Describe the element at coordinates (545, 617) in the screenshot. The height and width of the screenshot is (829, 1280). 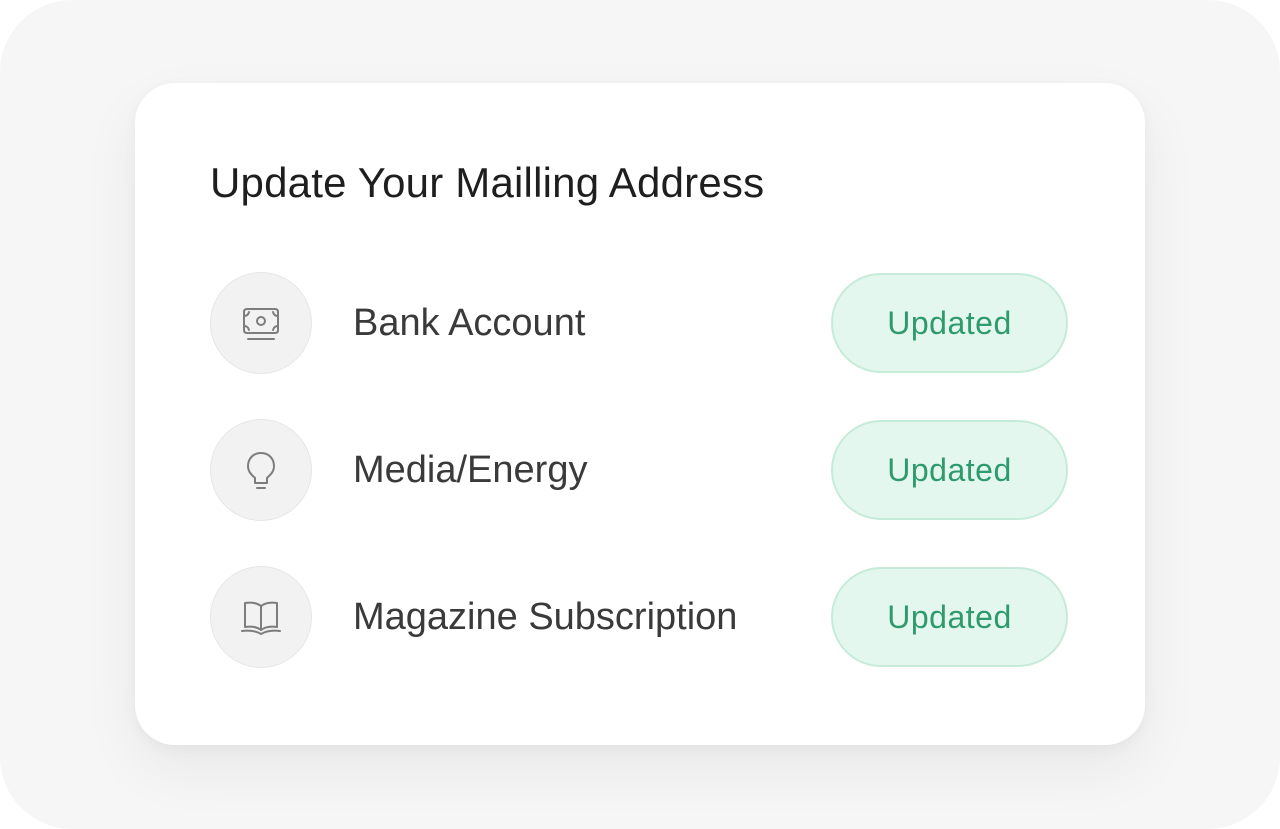
I see `magazine-subscription-label: Magazine Subscription` at that location.